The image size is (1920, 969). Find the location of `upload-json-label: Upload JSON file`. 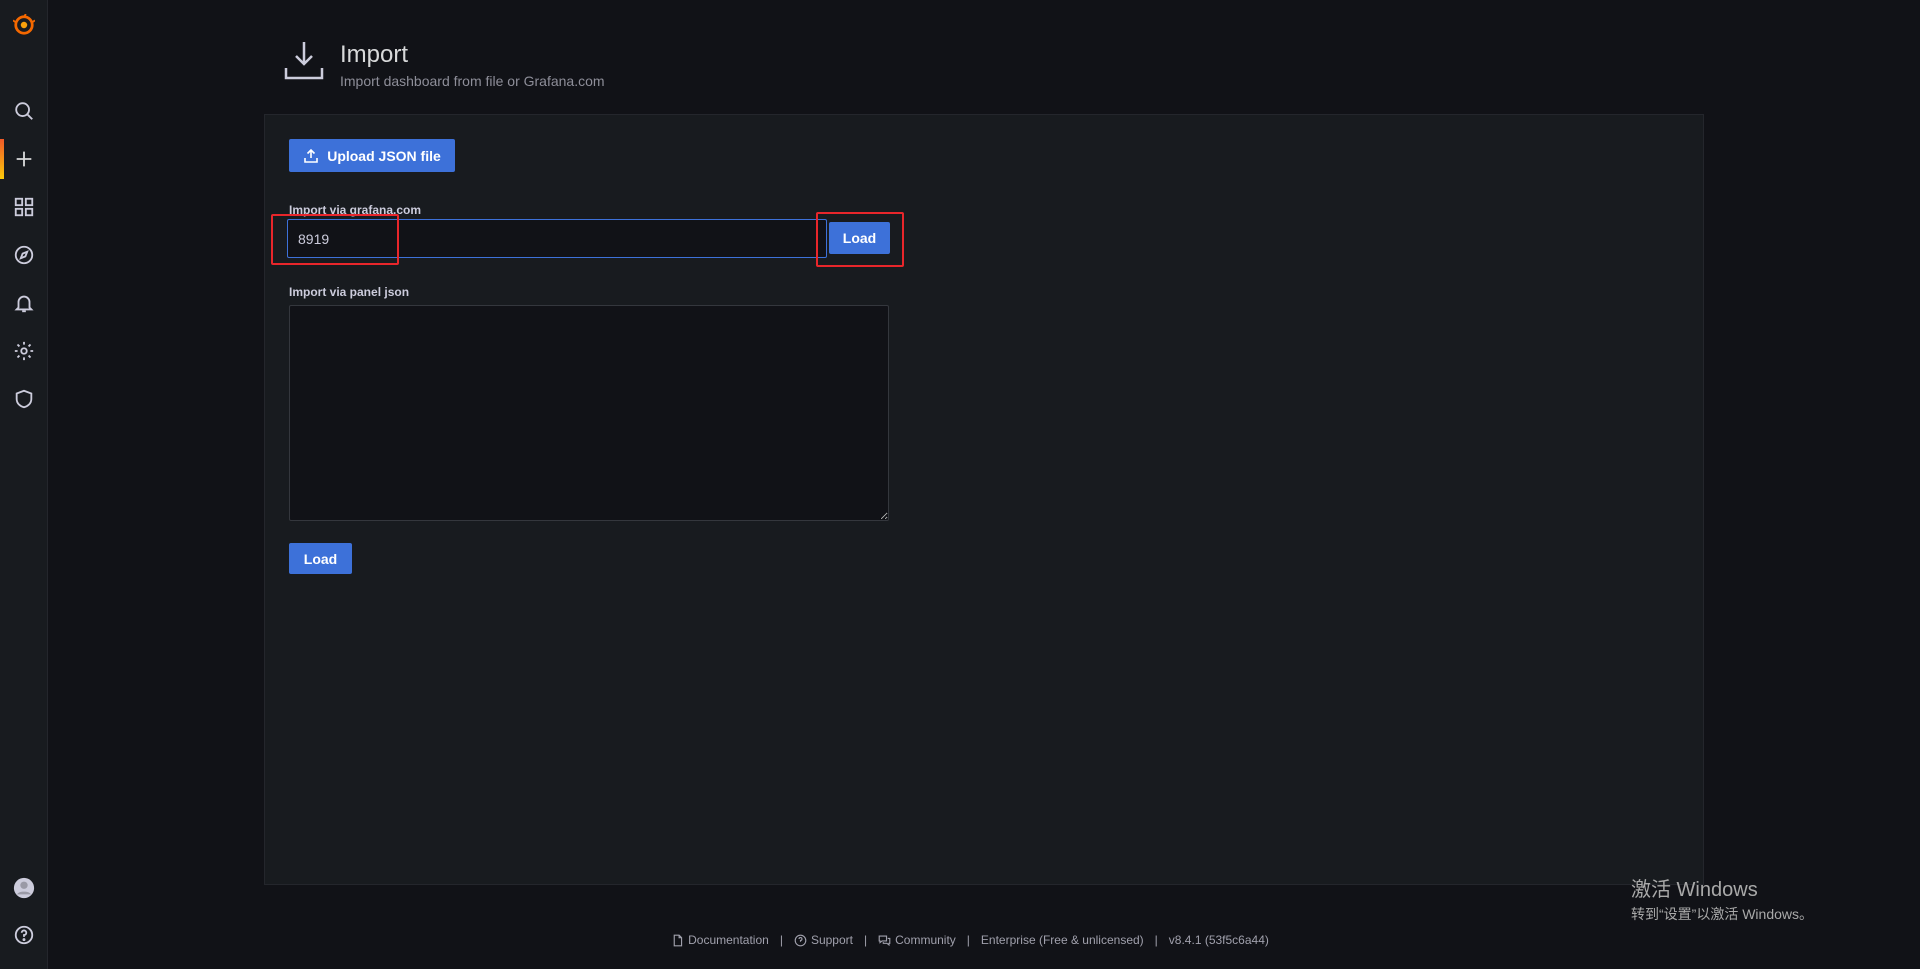

upload-json-label: Upload JSON file is located at coordinates (384, 155).